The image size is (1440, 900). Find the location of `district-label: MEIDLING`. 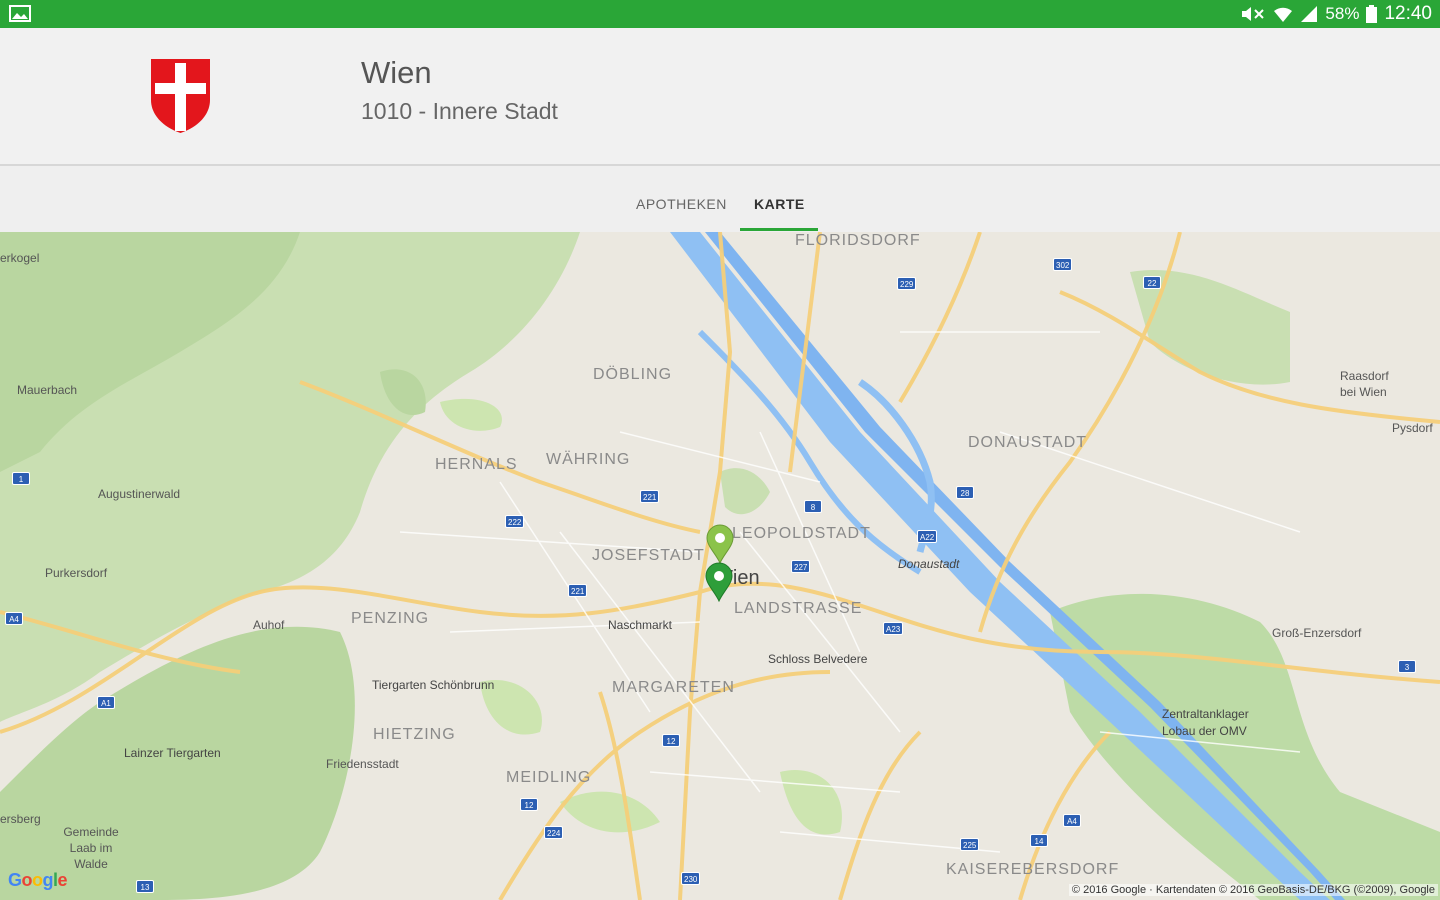

district-label: MEIDLING is located at coordinates (549, 777).